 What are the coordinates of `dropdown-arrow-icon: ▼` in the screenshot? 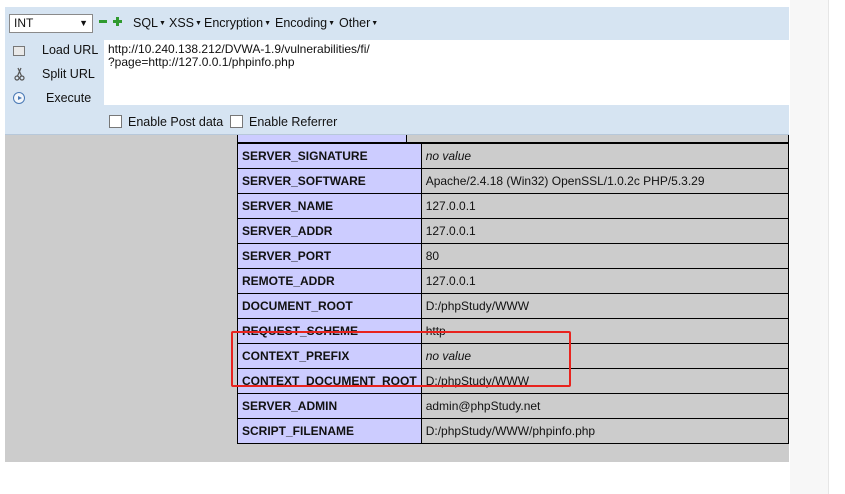 It's located at (83, 23).